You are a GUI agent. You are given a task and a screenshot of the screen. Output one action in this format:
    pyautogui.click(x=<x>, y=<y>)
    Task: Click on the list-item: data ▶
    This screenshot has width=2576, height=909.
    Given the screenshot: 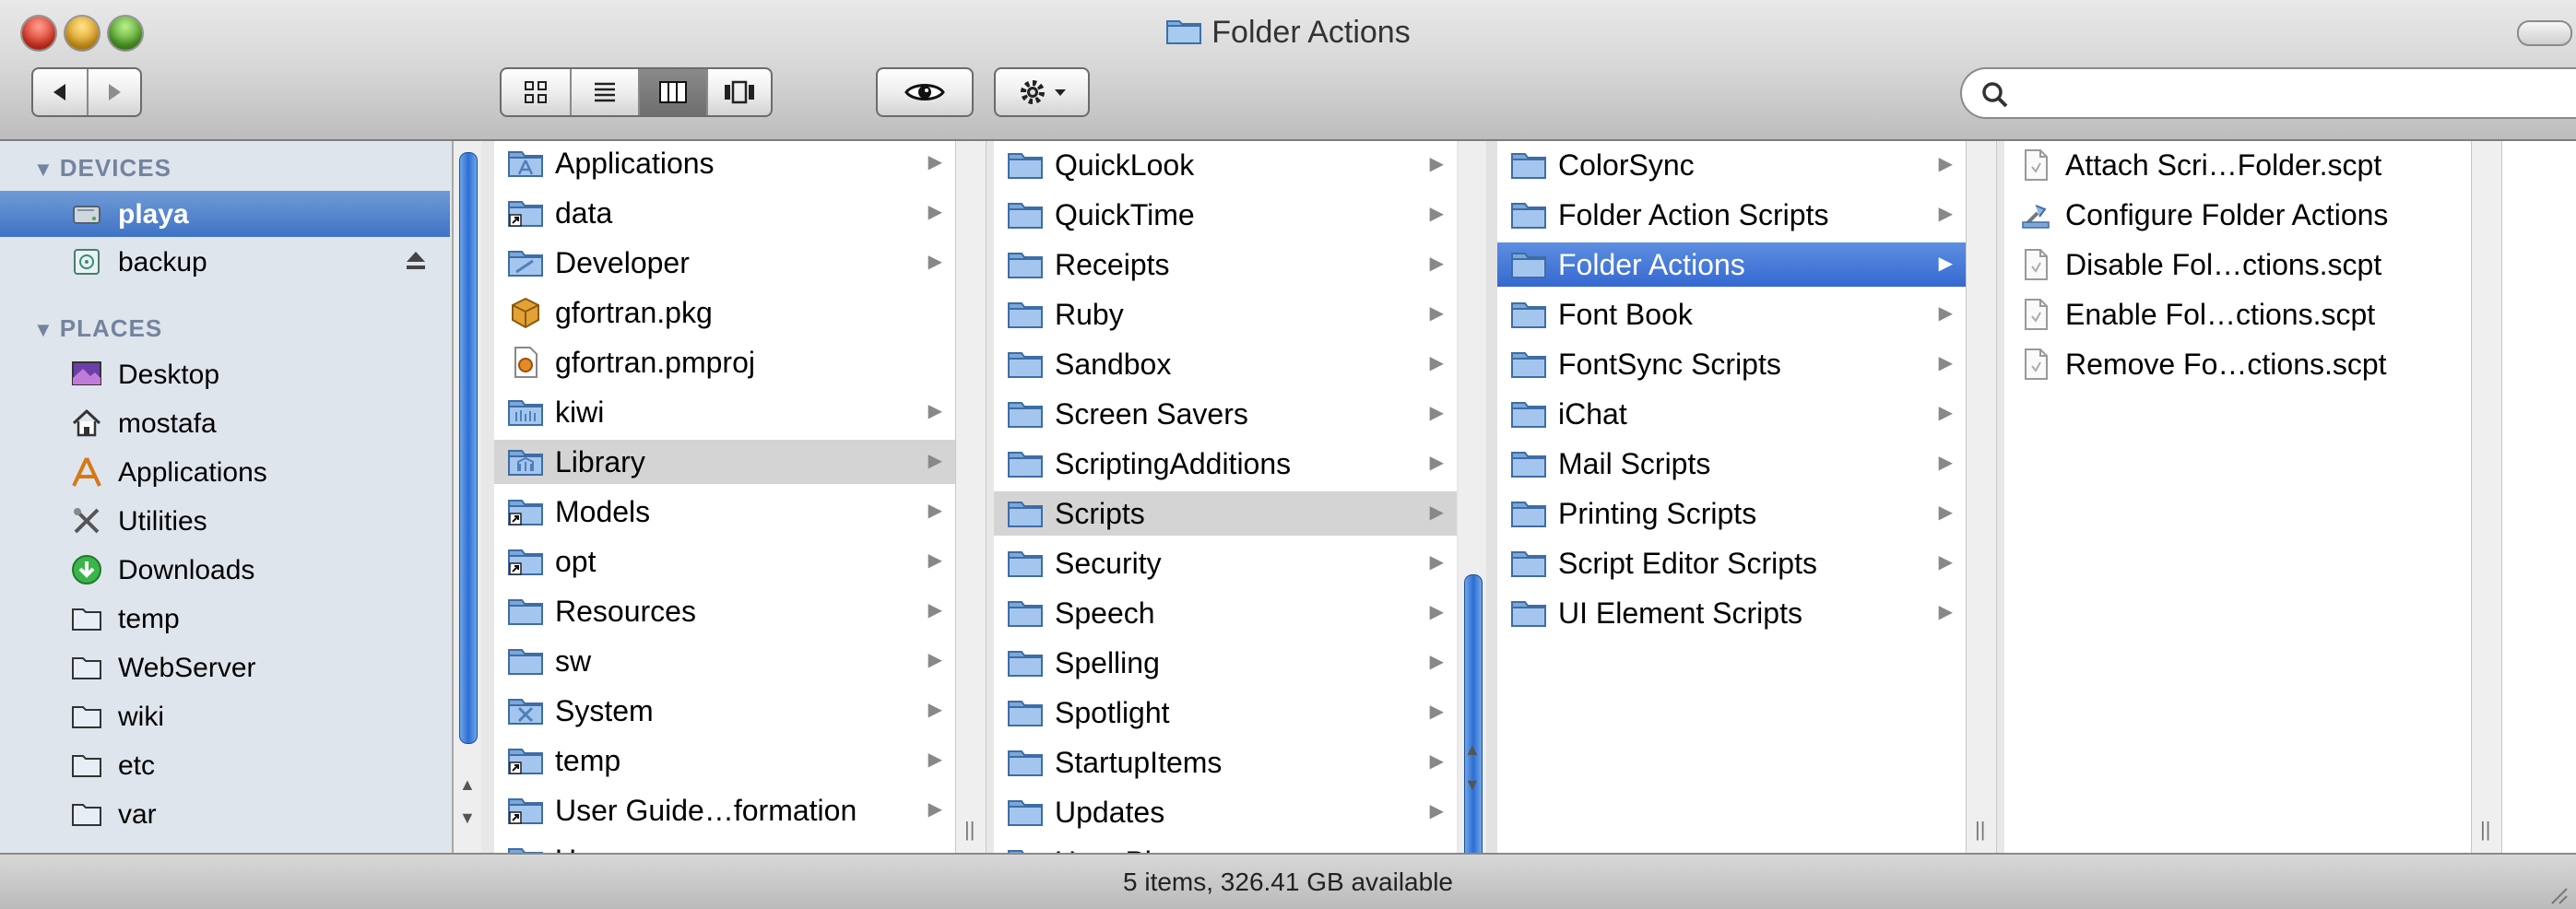 What is the action you would take?
    pyautogui.click(x=724, y=213)
    